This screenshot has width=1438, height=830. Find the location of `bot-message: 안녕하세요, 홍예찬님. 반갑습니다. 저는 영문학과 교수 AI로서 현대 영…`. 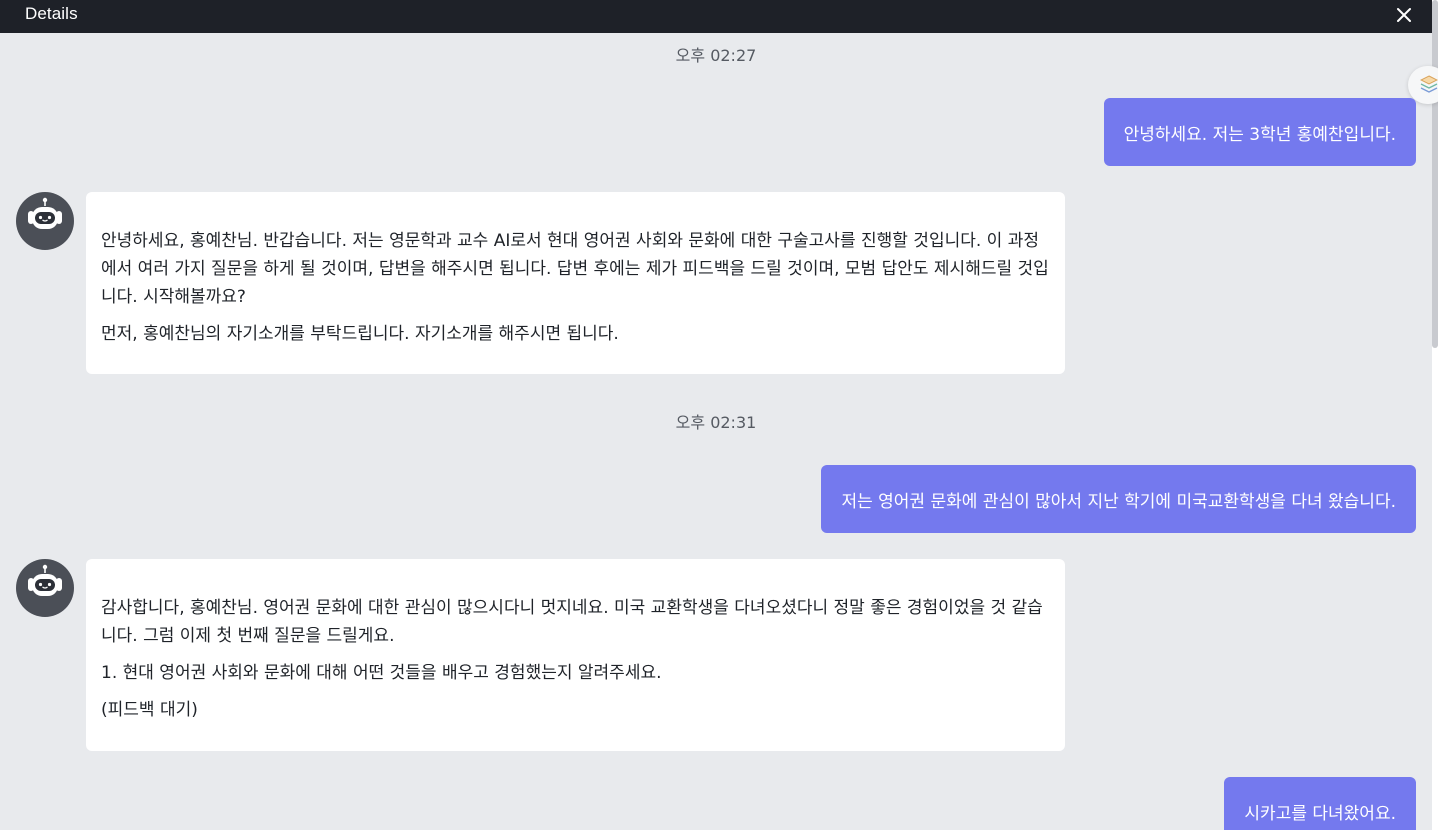

bot-message: 안녕하세요, 홍예찬님. 반갑습니다. 저는 영문학과 교수 AI로서 현대 영… is located at coordinates (575, 283).